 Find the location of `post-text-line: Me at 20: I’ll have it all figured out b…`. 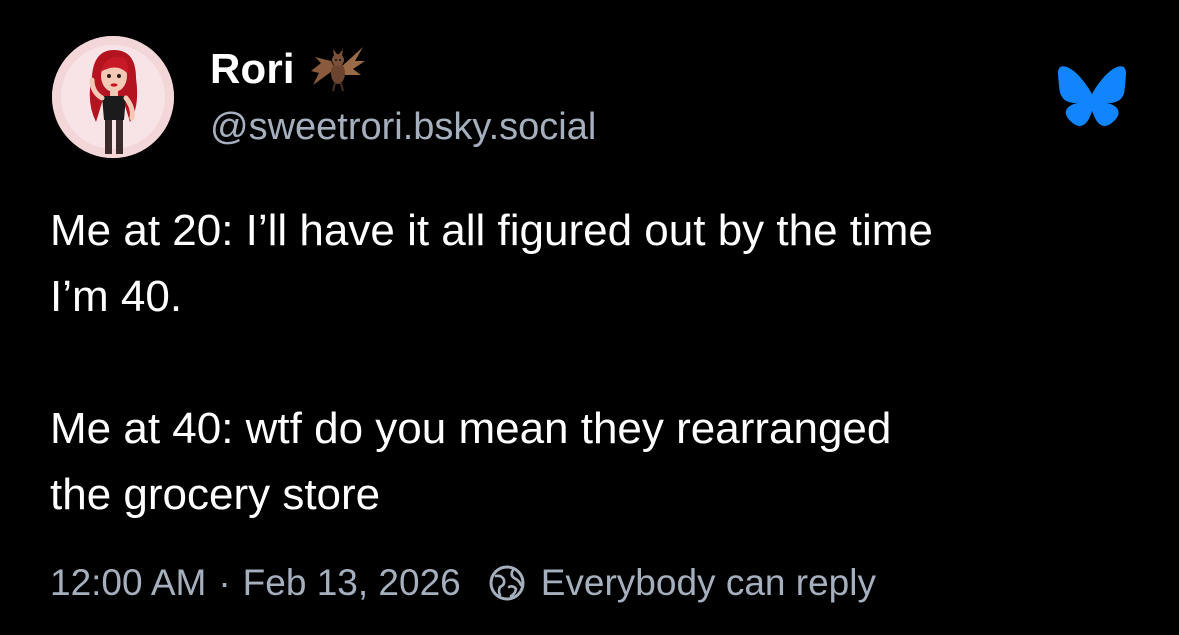

post-text-line: Me at 20: I’ll have it all figured out b… is located at coordinates (491, 230).